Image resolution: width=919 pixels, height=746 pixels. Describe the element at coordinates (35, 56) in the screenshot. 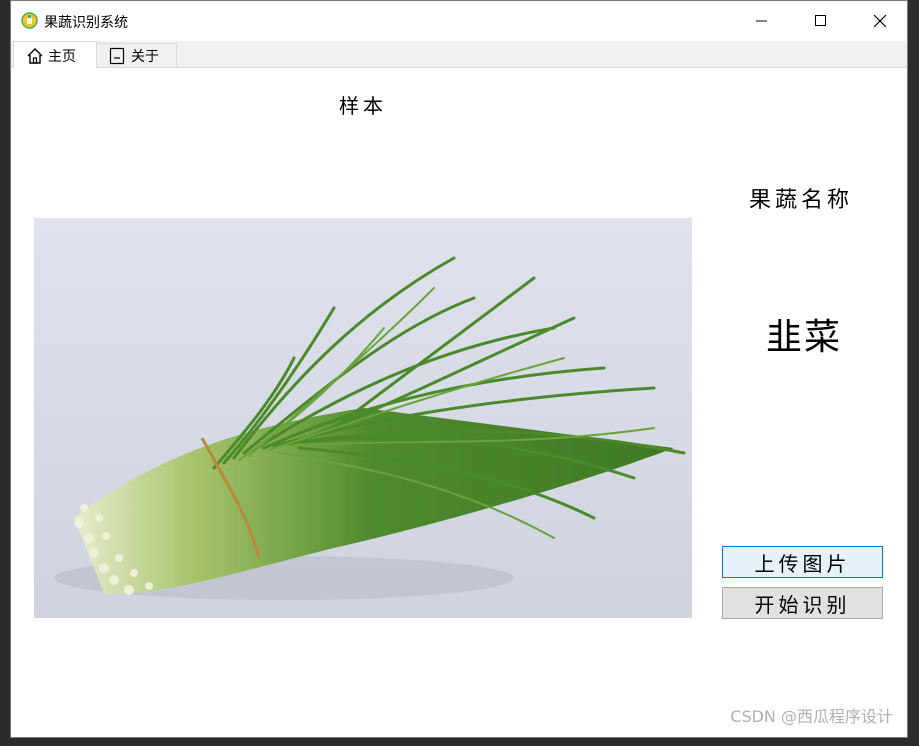

I see `home-icon` at that location.